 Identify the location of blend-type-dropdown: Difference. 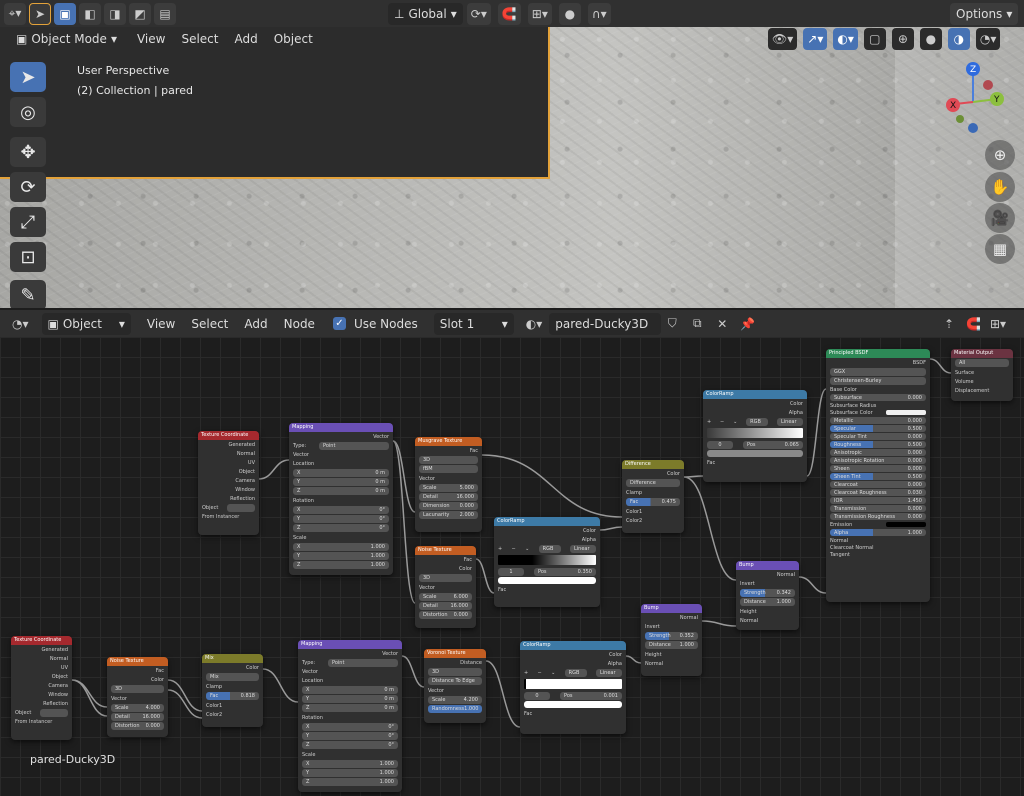
(653, 483).